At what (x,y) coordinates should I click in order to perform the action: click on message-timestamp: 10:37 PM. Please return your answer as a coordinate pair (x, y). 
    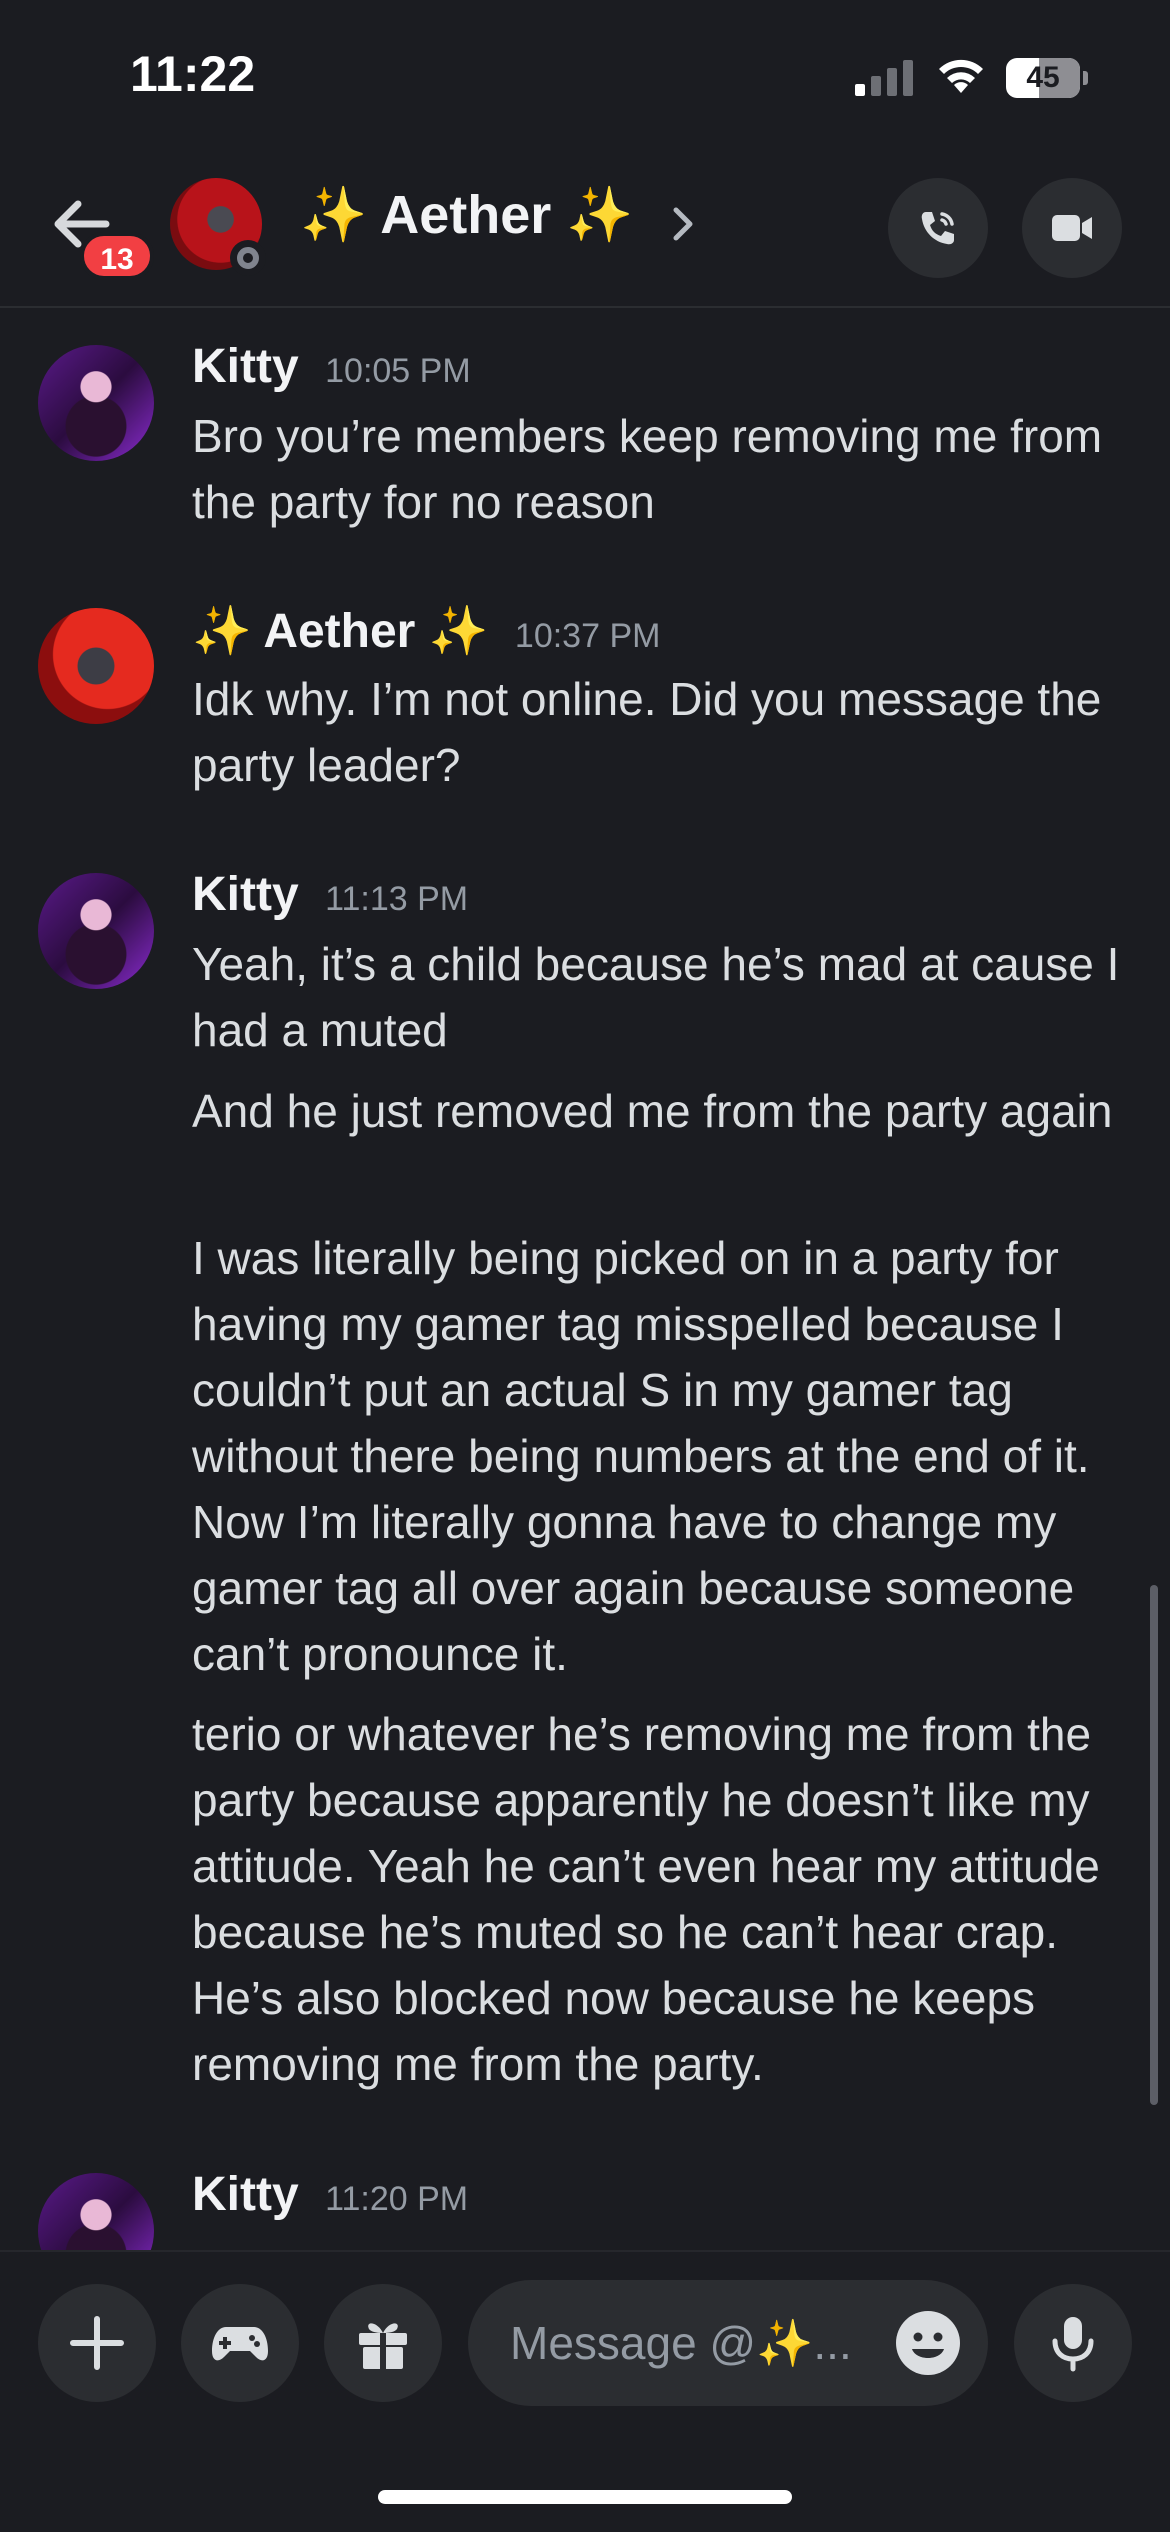
    Looking at the image, I should click on (587, 636).